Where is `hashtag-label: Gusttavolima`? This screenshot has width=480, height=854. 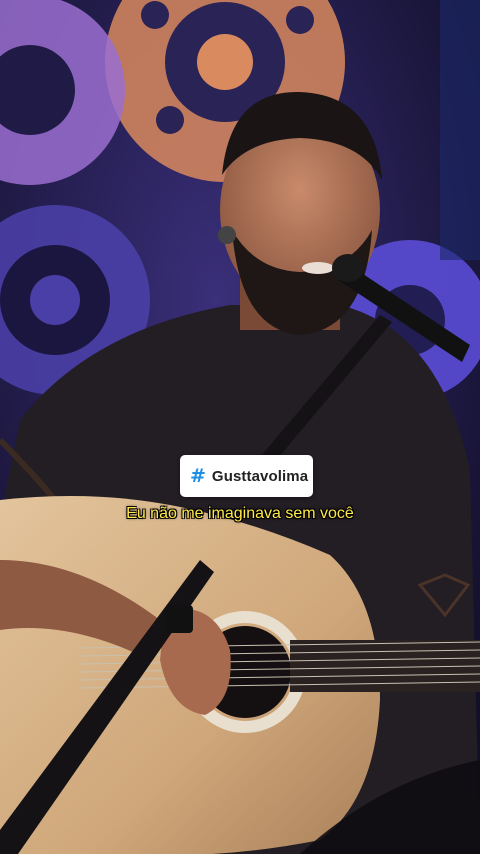 hashtag-label: Gusttavolima is located at coordinates (260, 476).